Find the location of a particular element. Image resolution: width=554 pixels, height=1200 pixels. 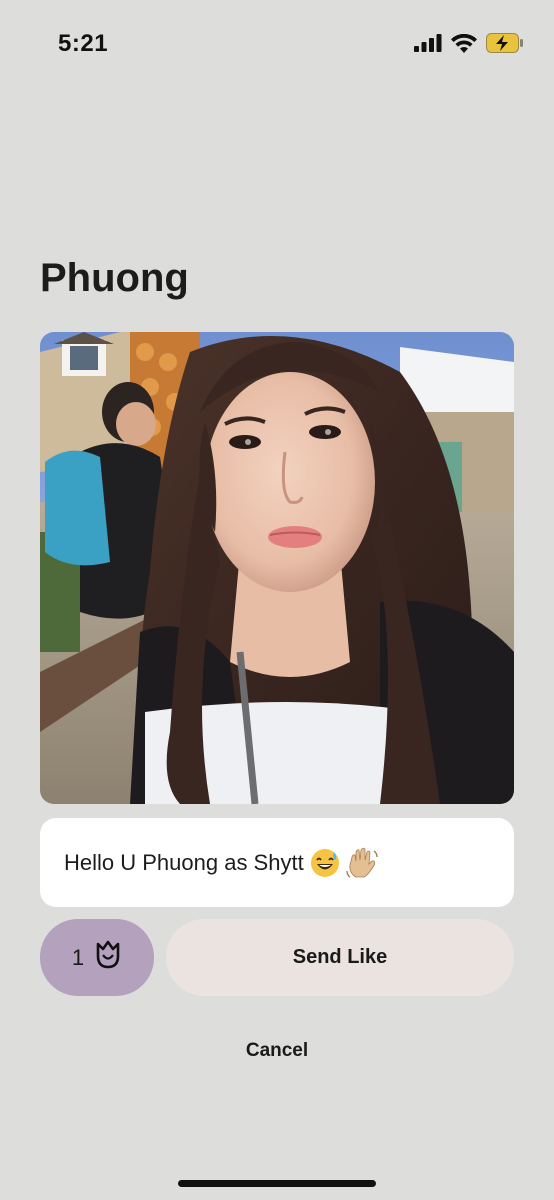

rose-button: 1 is located at coordinates (97, 957).